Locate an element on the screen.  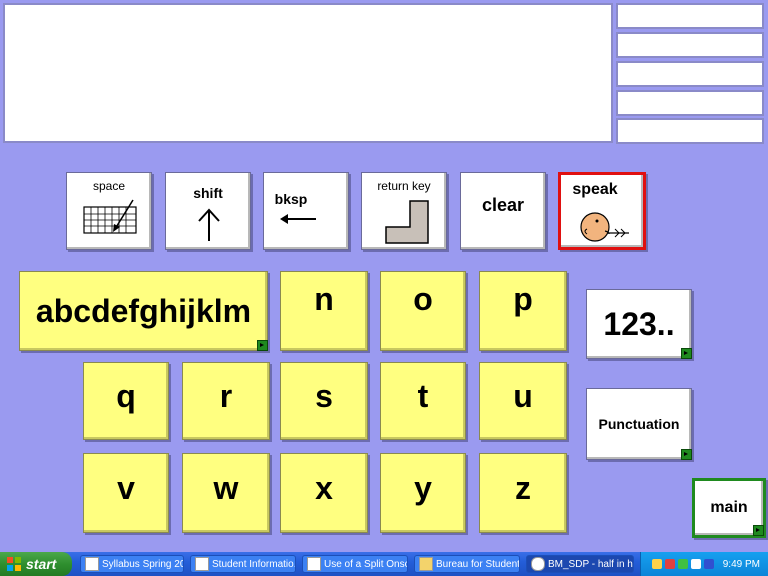
letter-key-x: x is located at coordinates (324, 493).